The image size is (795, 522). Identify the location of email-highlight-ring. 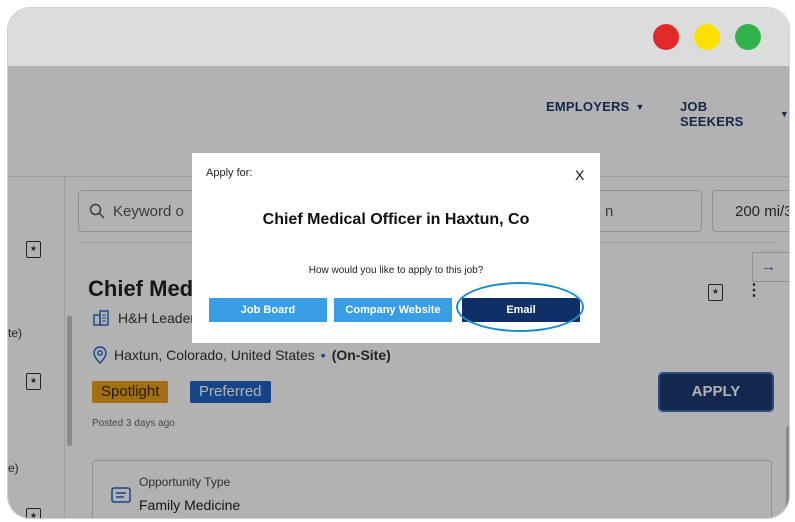
(520, 307).